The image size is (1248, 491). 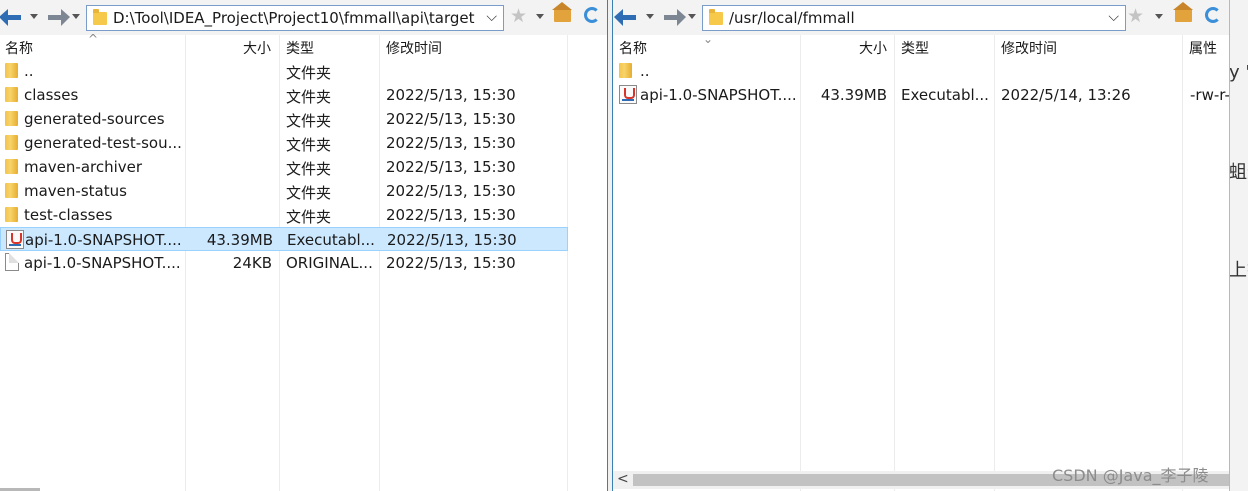 I want to click on background-text: 蛆进, so click(x=1238, y=172).